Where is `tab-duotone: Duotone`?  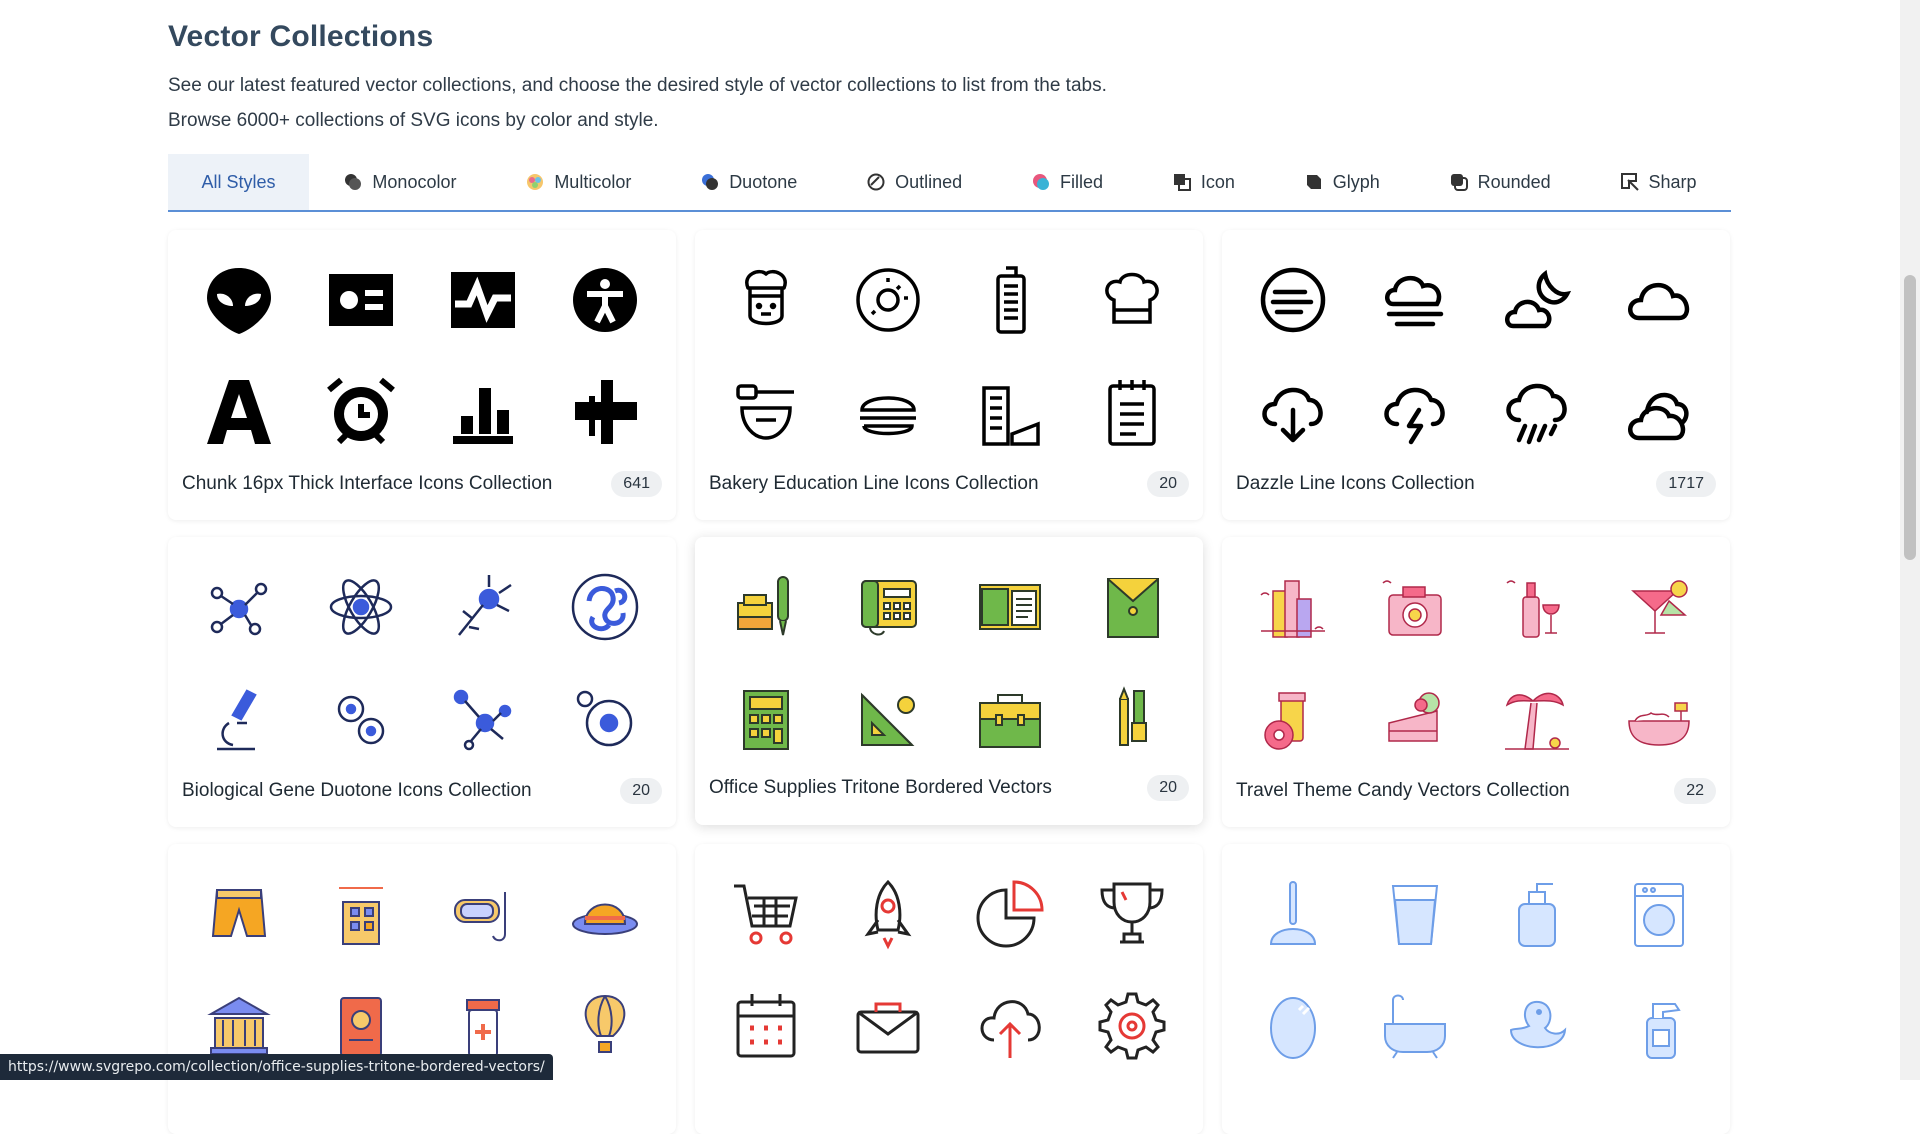
tab-duotone: Duotone is located at coordinates (749, 182).